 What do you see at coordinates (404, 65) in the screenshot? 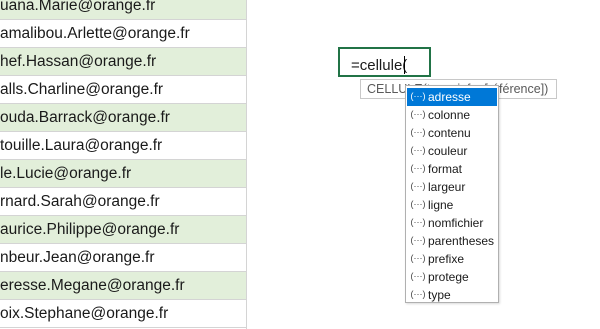
I see `text-caret` at bounding box center [404, 65].